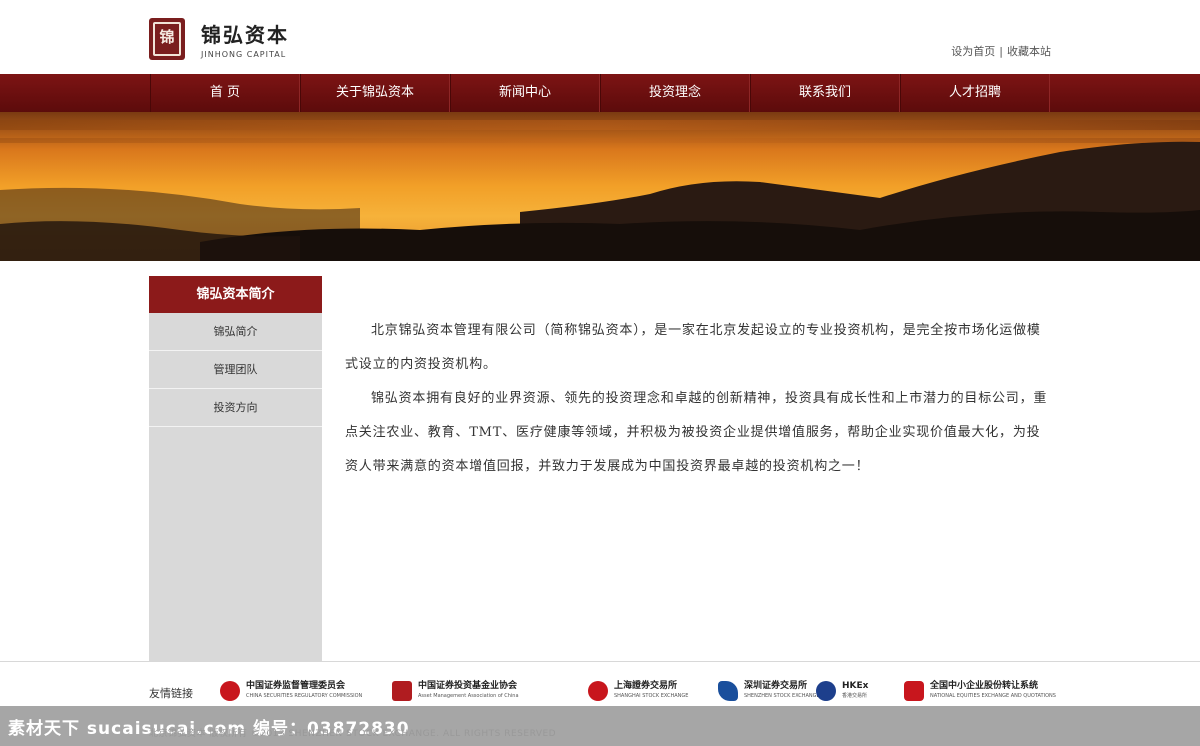  Describe the element at coordinates (225, 93) in the screenshot. I see `nav-item-home: 首 页` at that location.